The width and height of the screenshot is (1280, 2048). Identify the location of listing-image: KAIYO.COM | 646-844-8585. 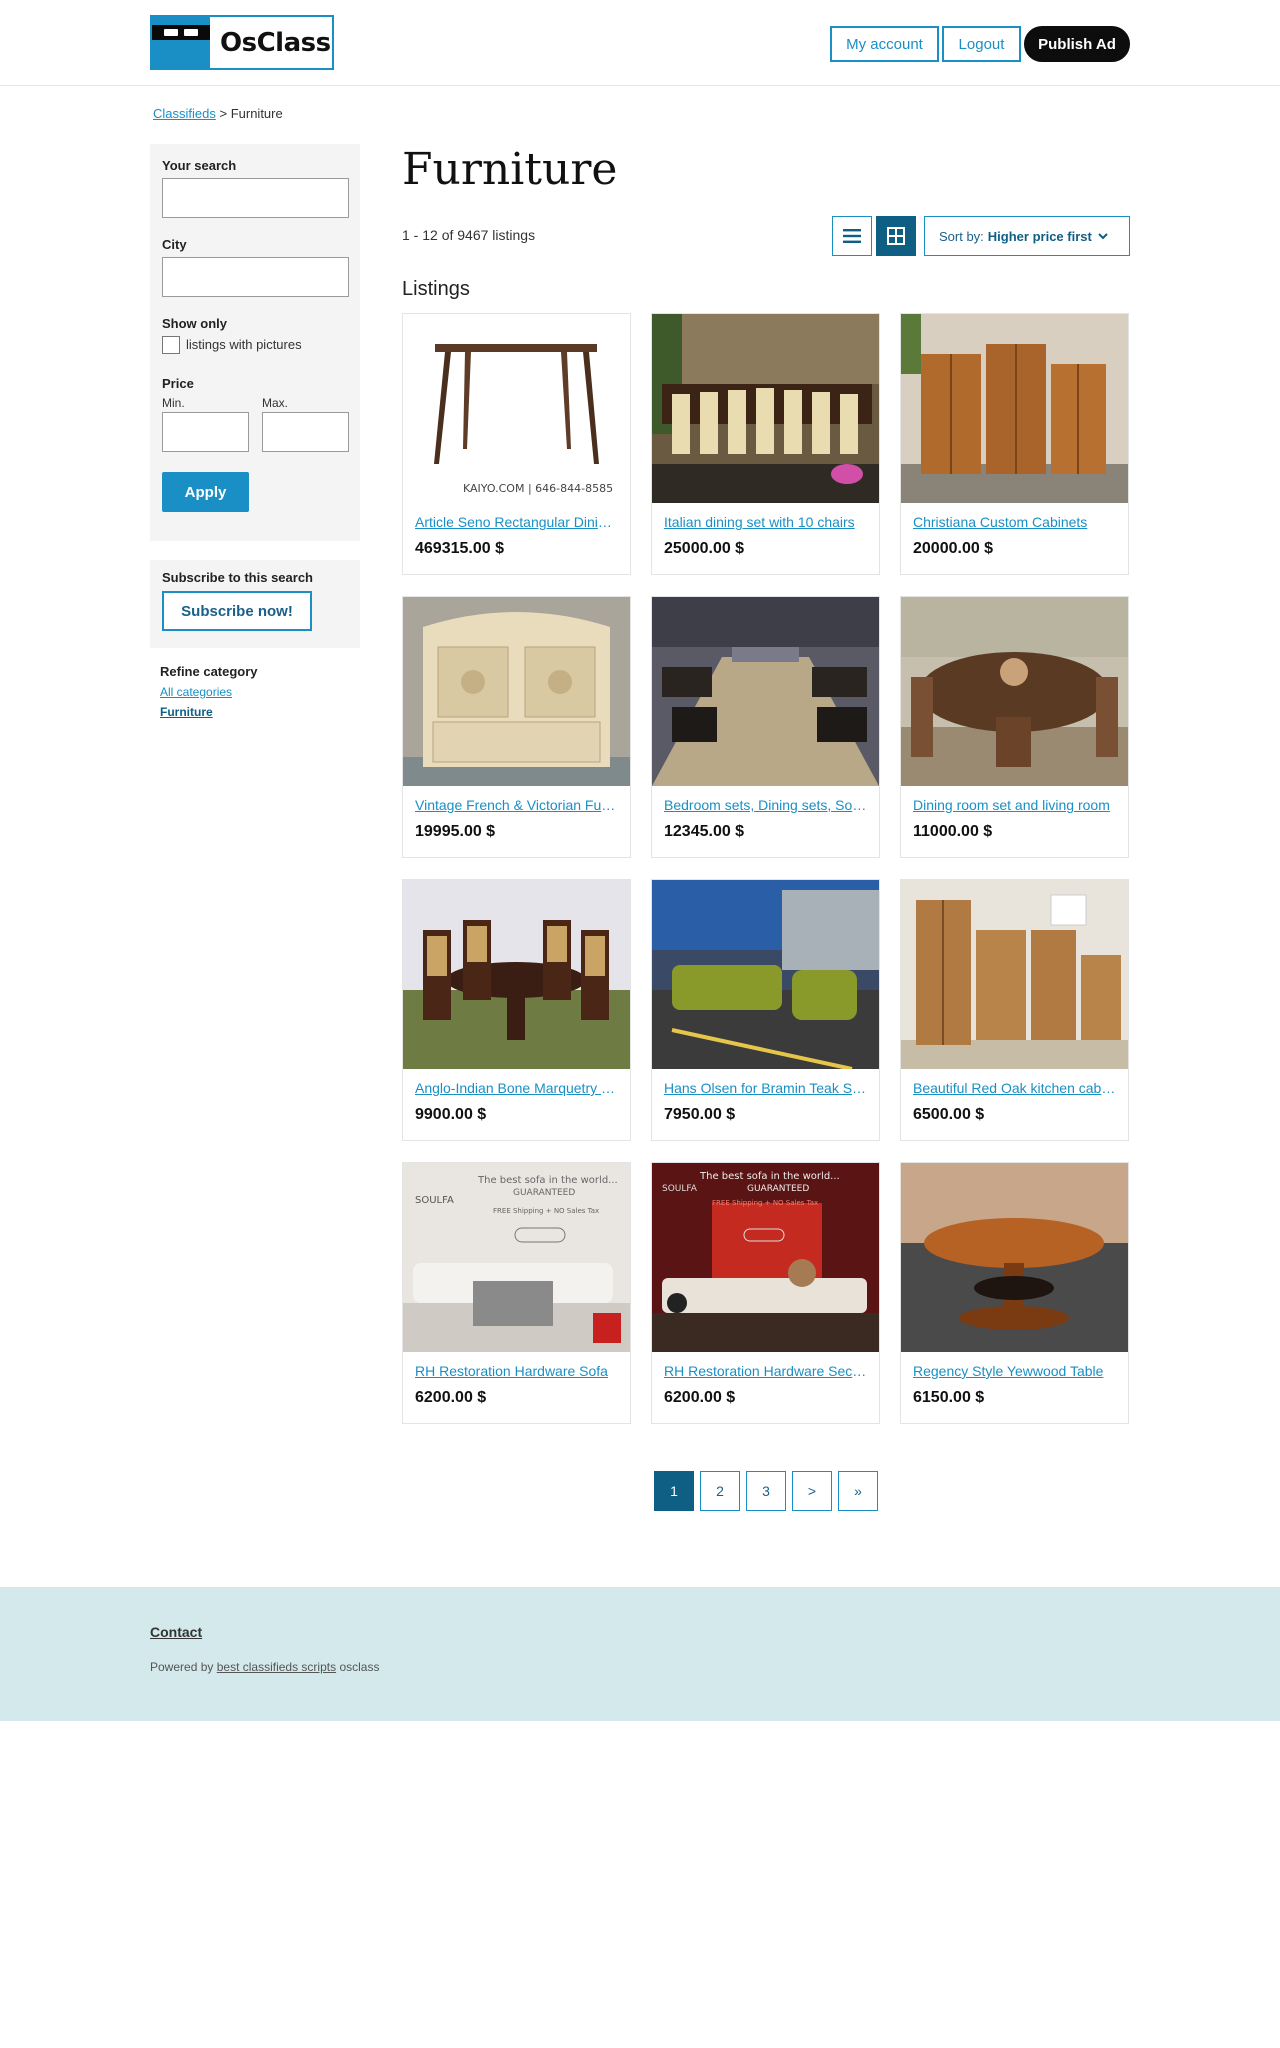
(516, 408).